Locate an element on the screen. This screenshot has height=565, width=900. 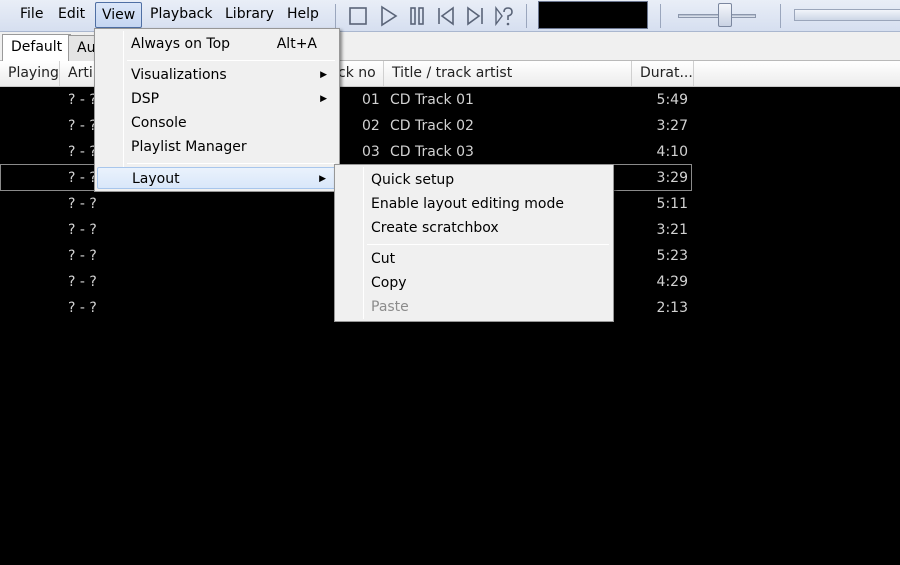
menu-item-label: Quick setup is located at coordinates (413, 180).